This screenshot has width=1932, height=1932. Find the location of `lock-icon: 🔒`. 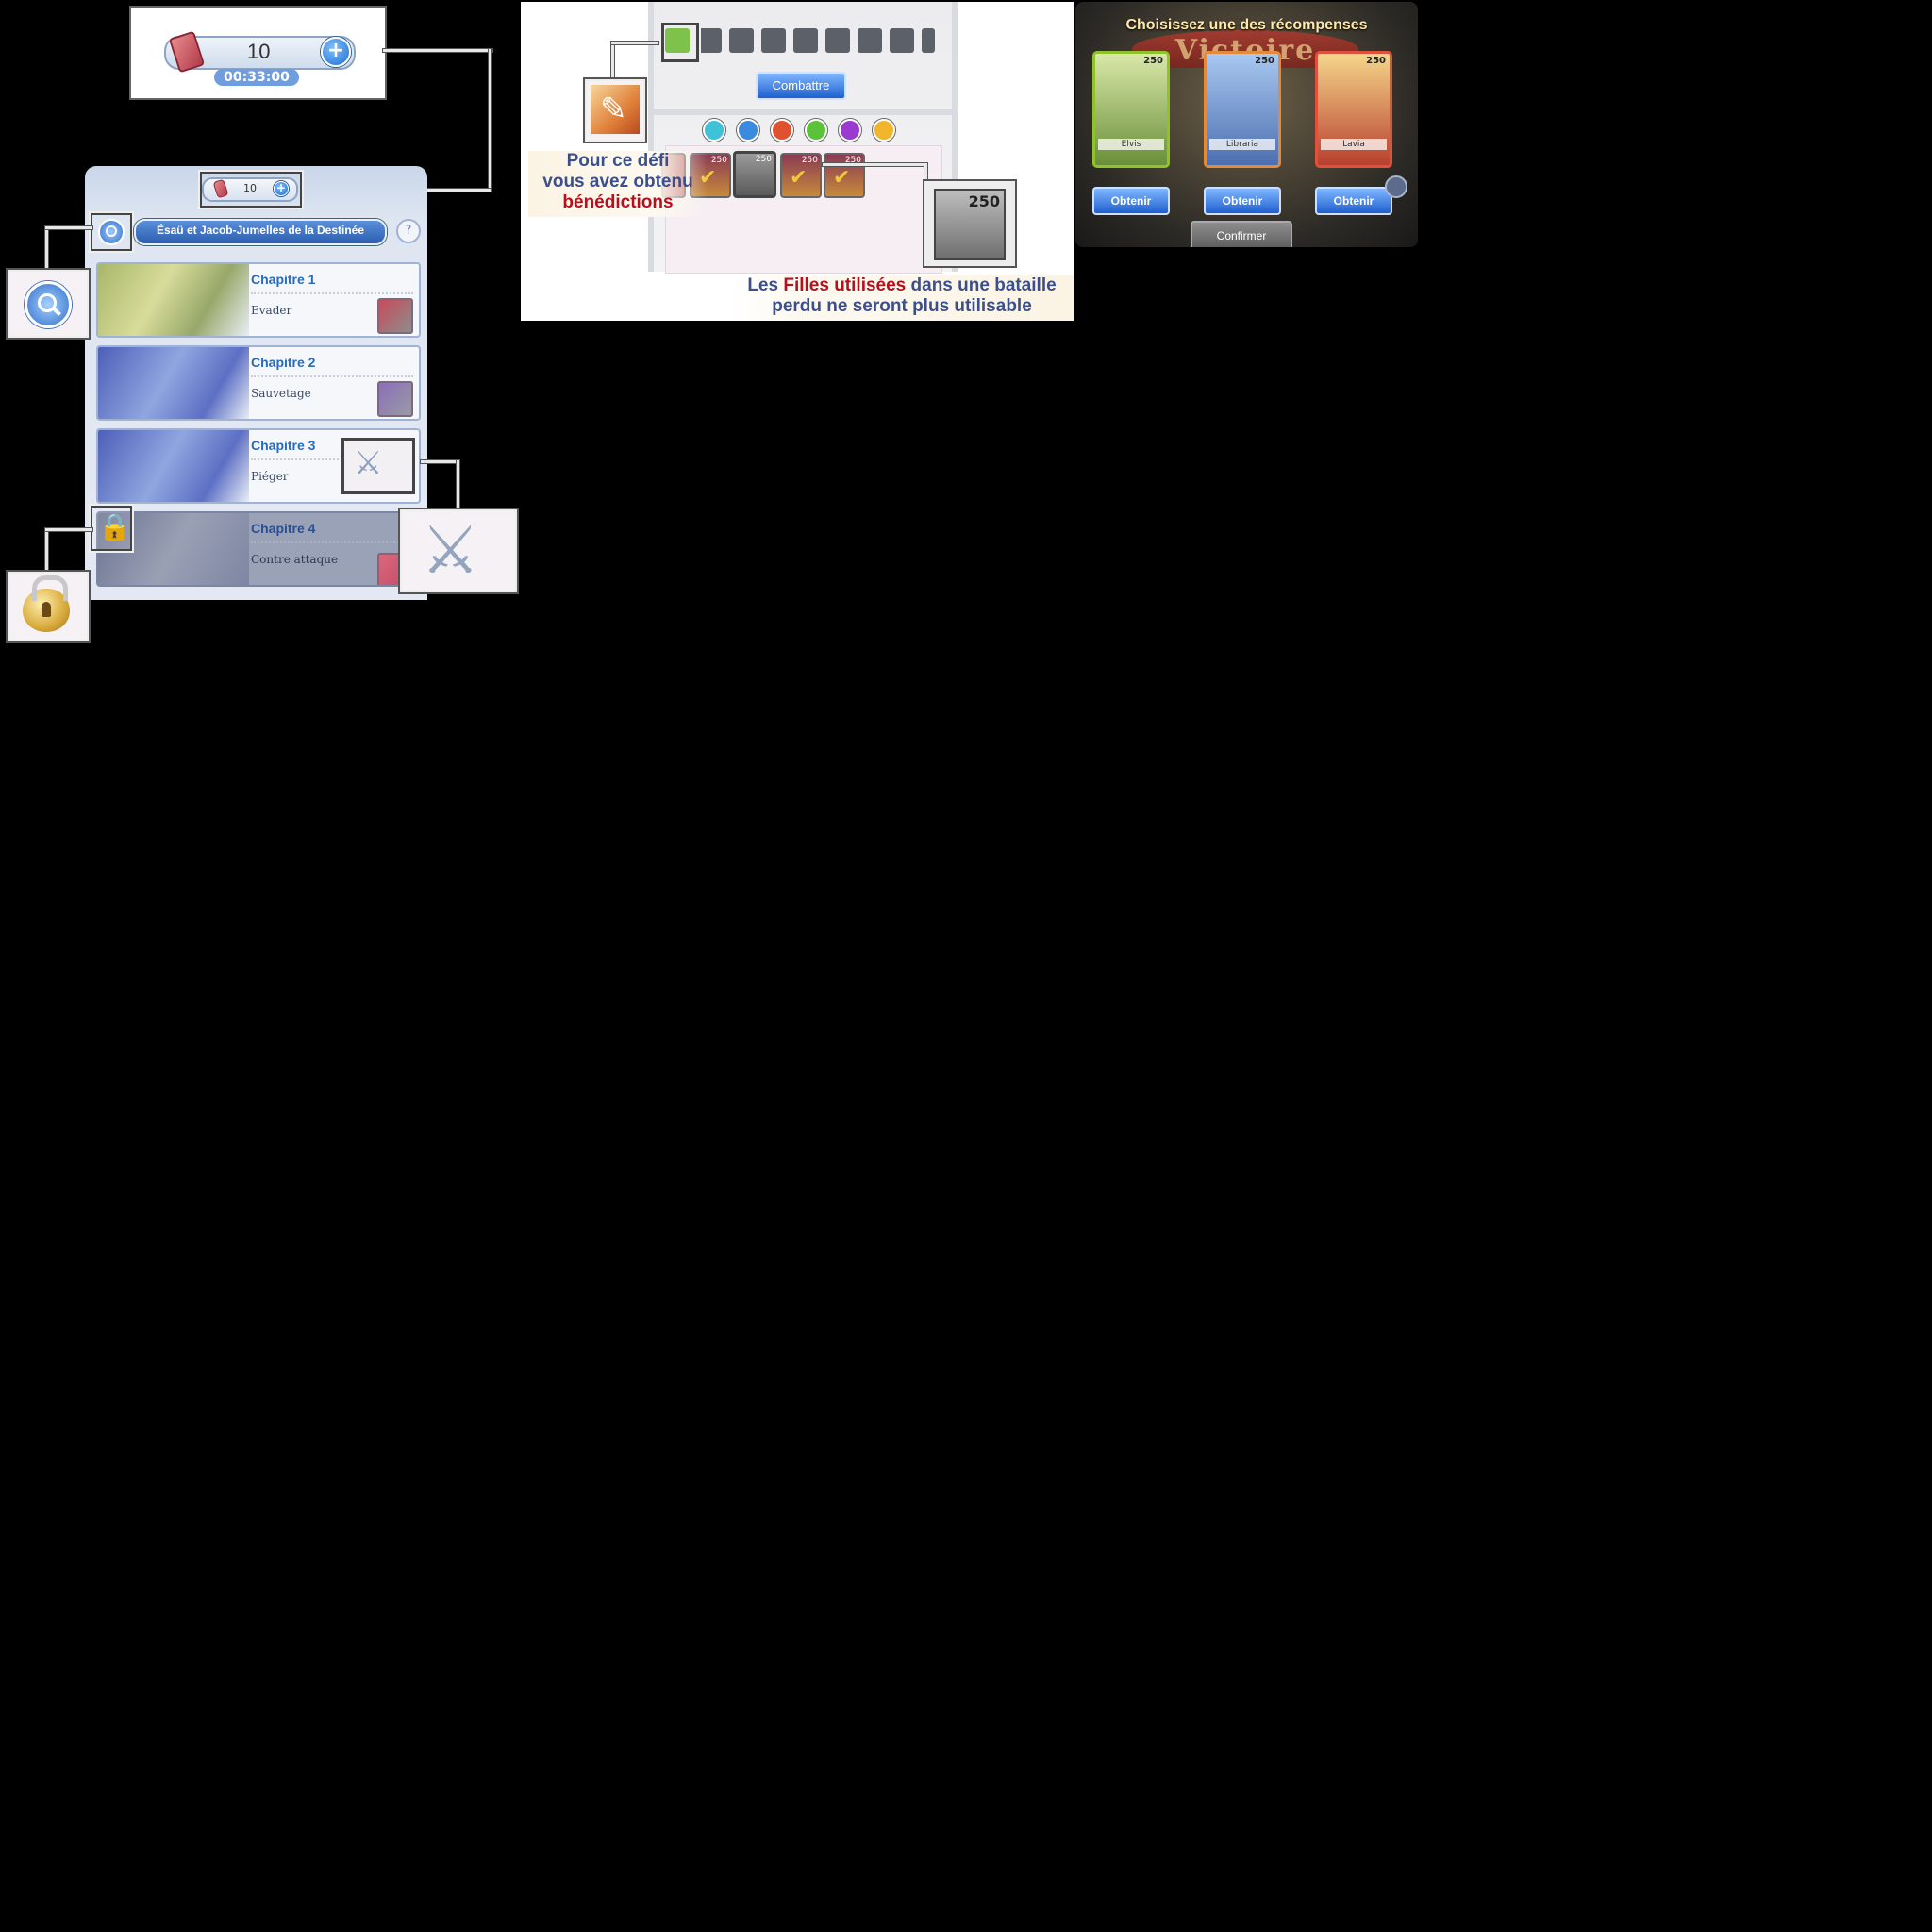

lock-icon: 🔒 is located at coordinates (115, 526).